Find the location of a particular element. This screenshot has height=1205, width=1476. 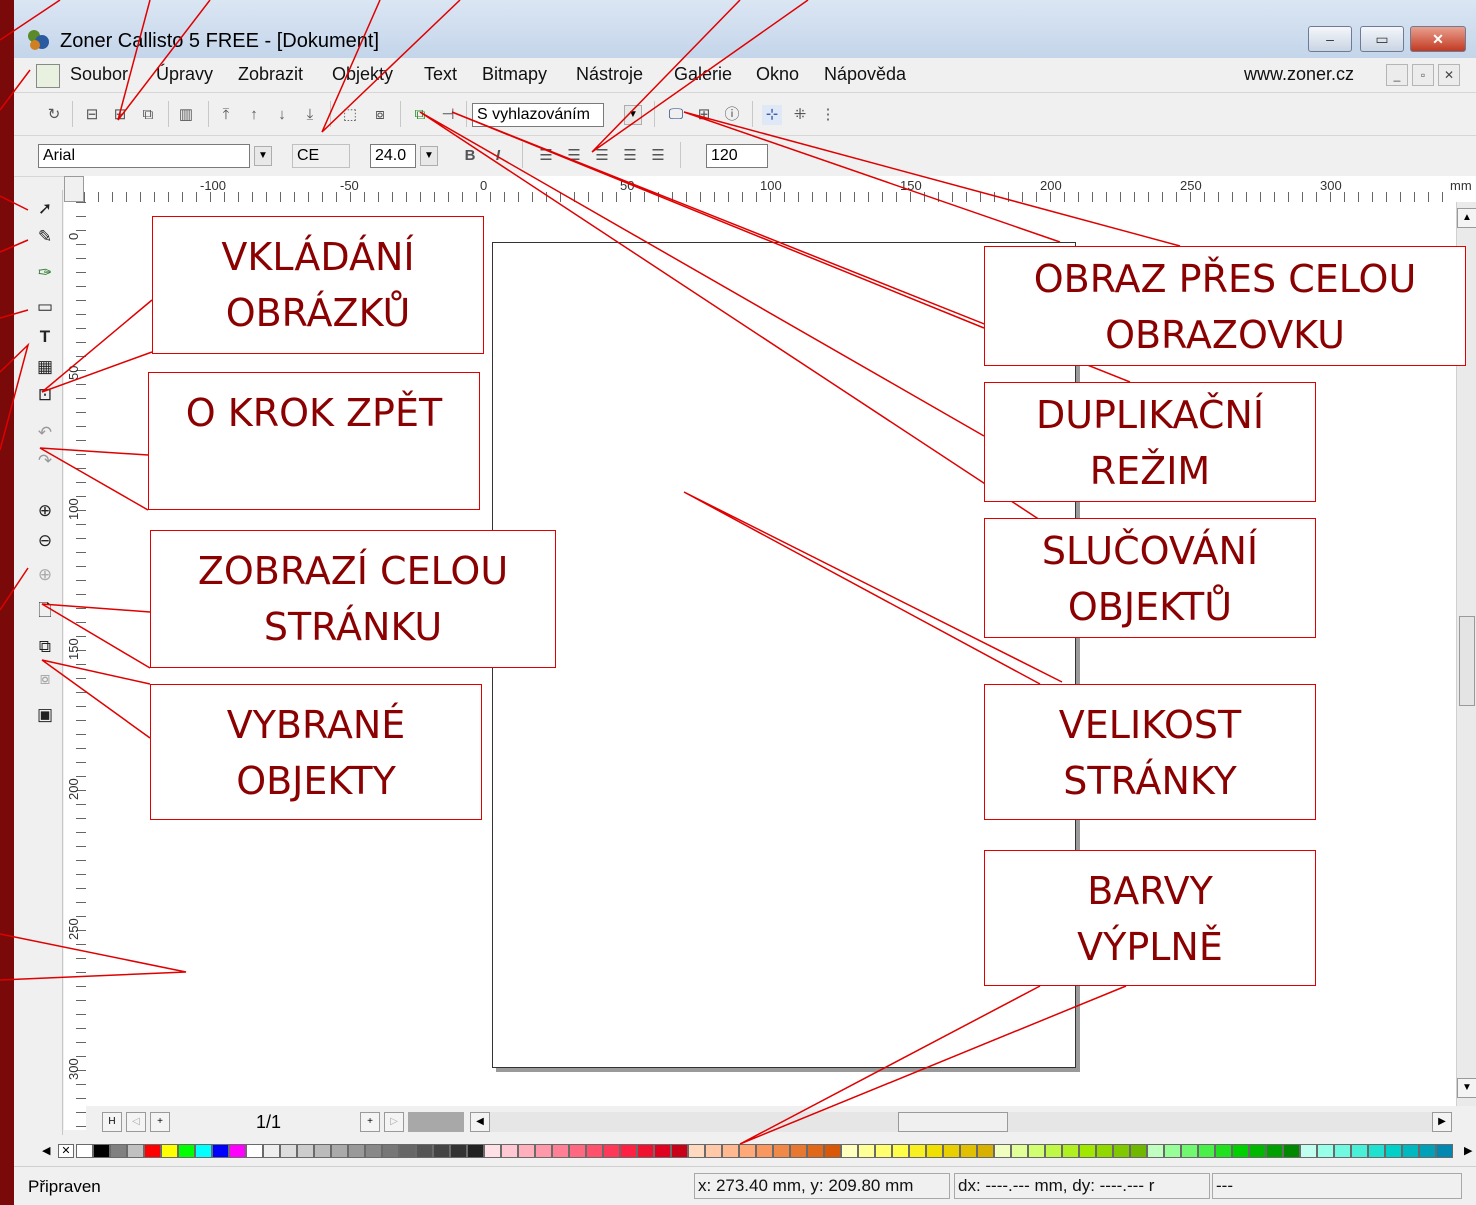

callout-show-whole-page: ZOBRAZÍ CELOU STRÁNKU is located at coordinates (353, 599).